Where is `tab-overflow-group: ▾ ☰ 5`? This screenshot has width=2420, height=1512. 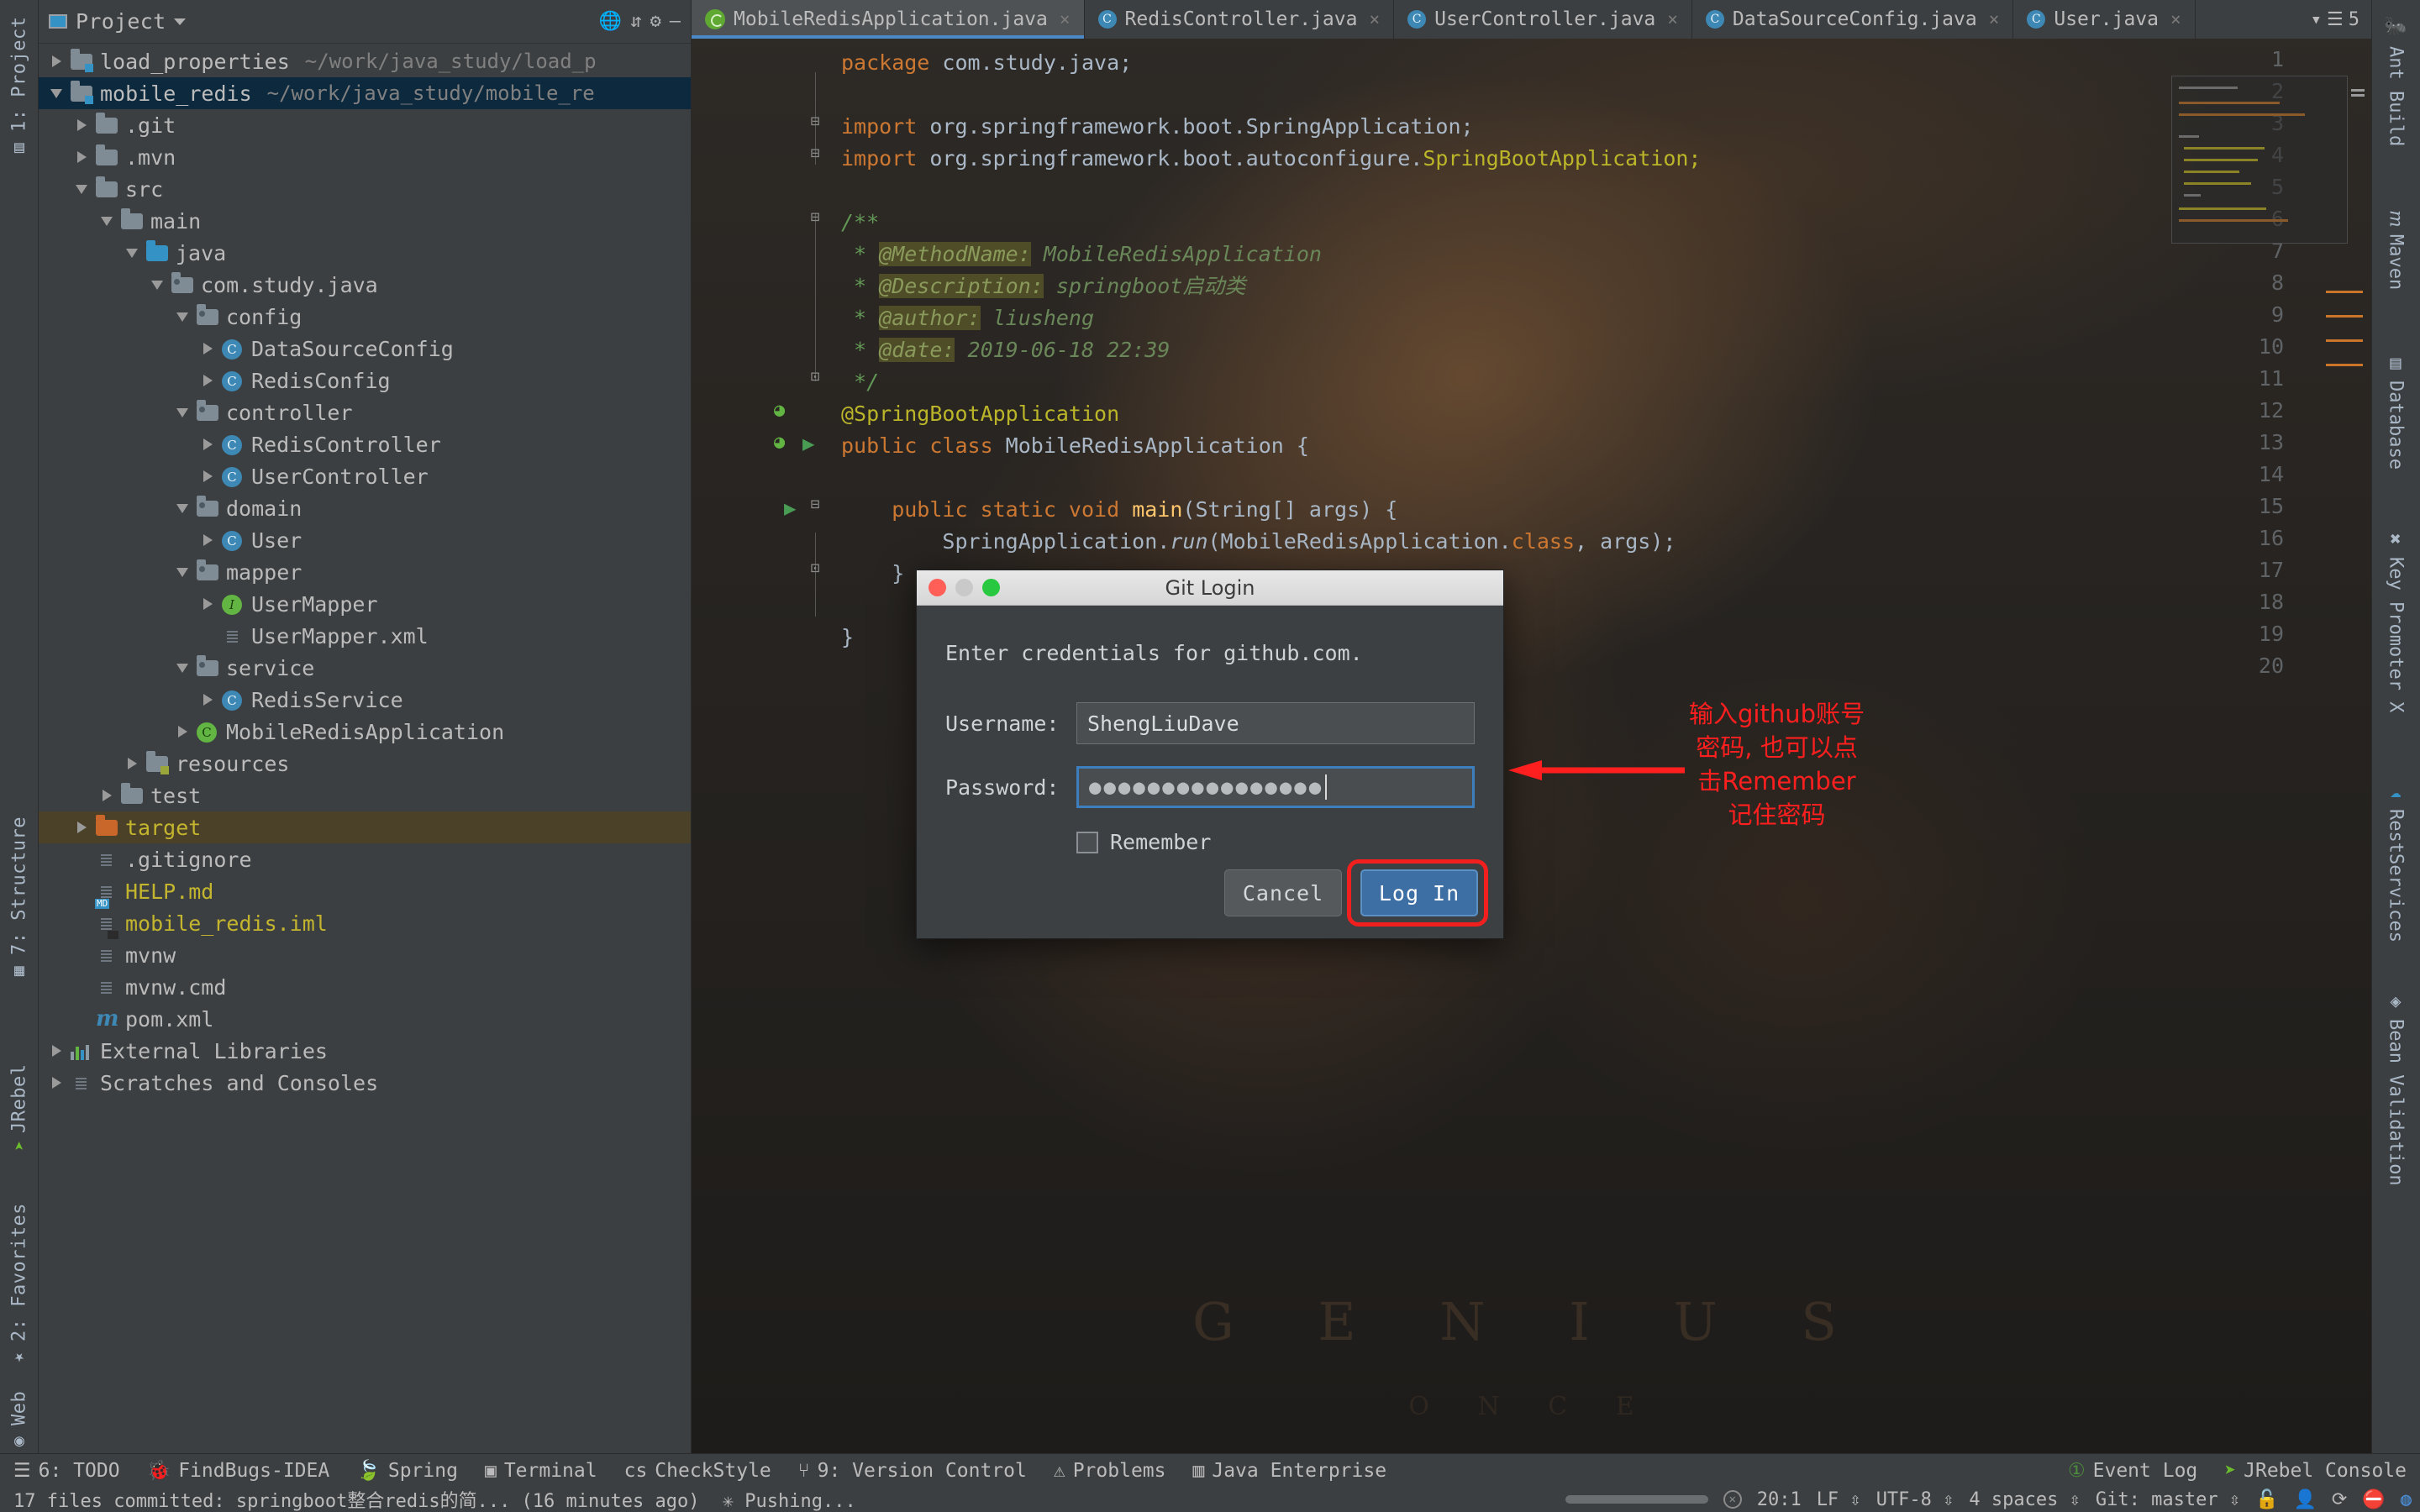
tab-overflow-group: ▾ ☰ 5 is located at coordinates (2335, 19).